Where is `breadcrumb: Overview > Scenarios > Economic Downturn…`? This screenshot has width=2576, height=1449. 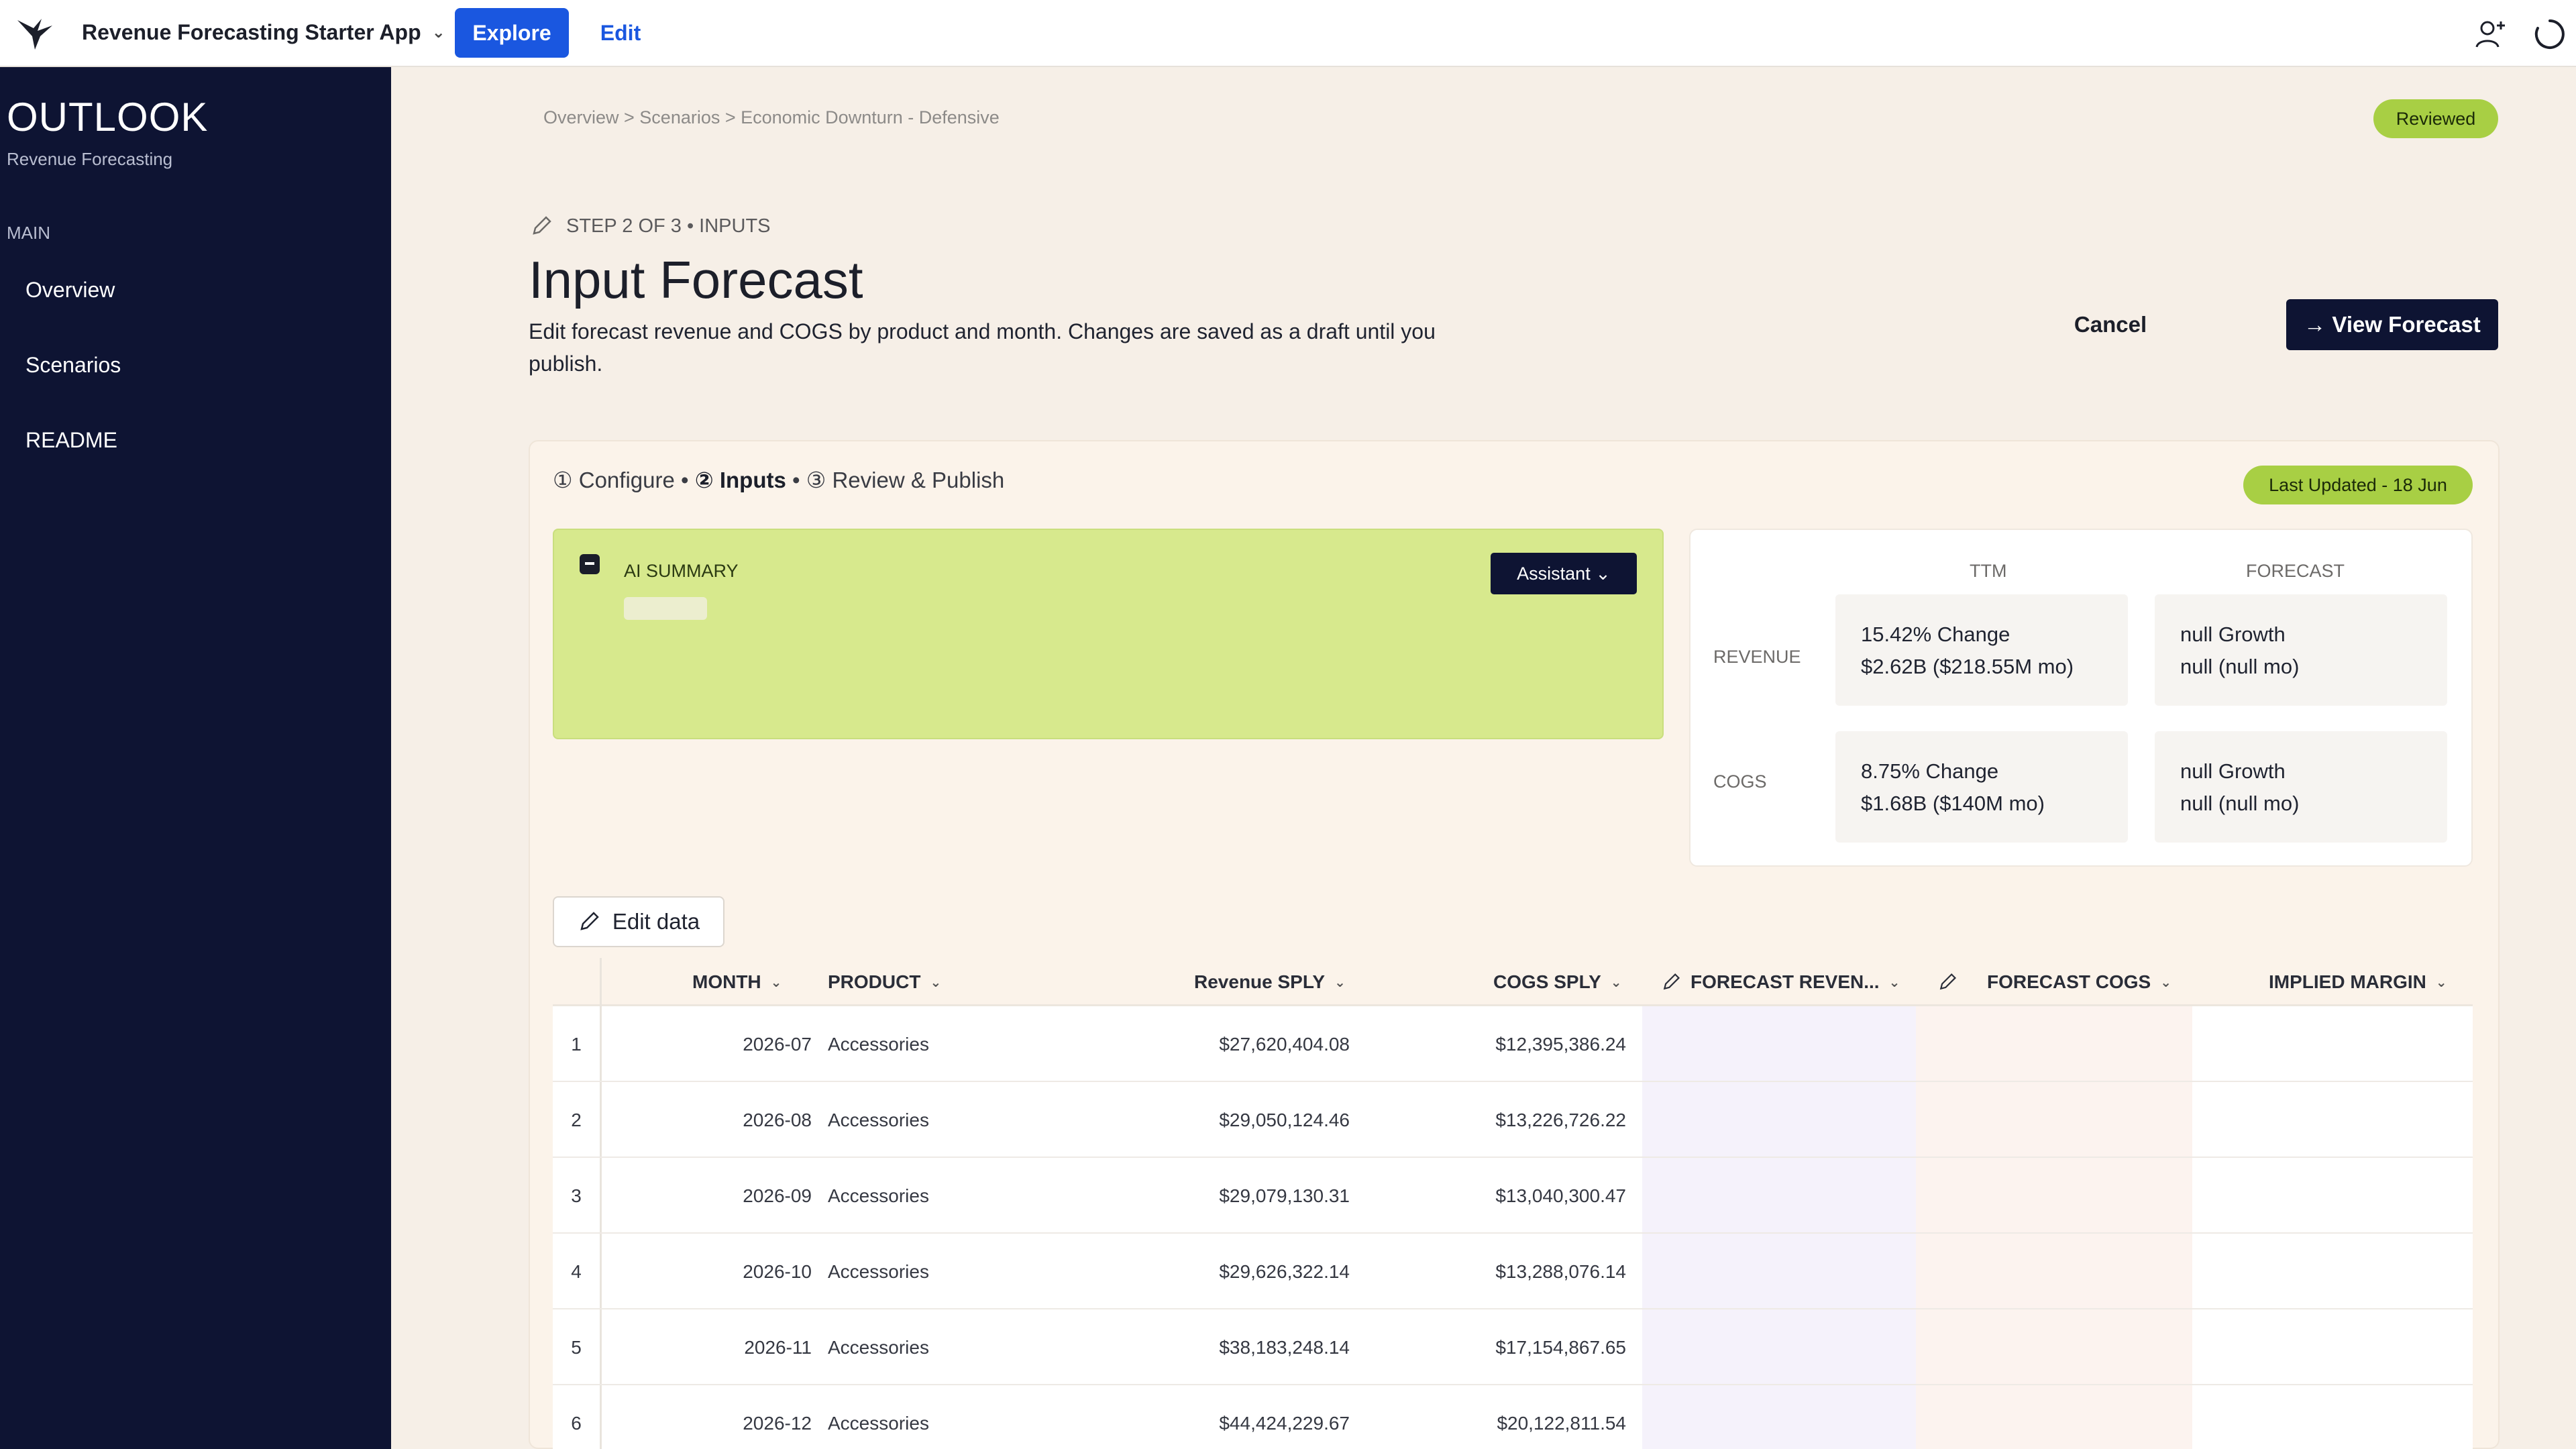
breadcrumb: Overview > Scenarios > Economic Downturn… is located at coordinates (771, 117).